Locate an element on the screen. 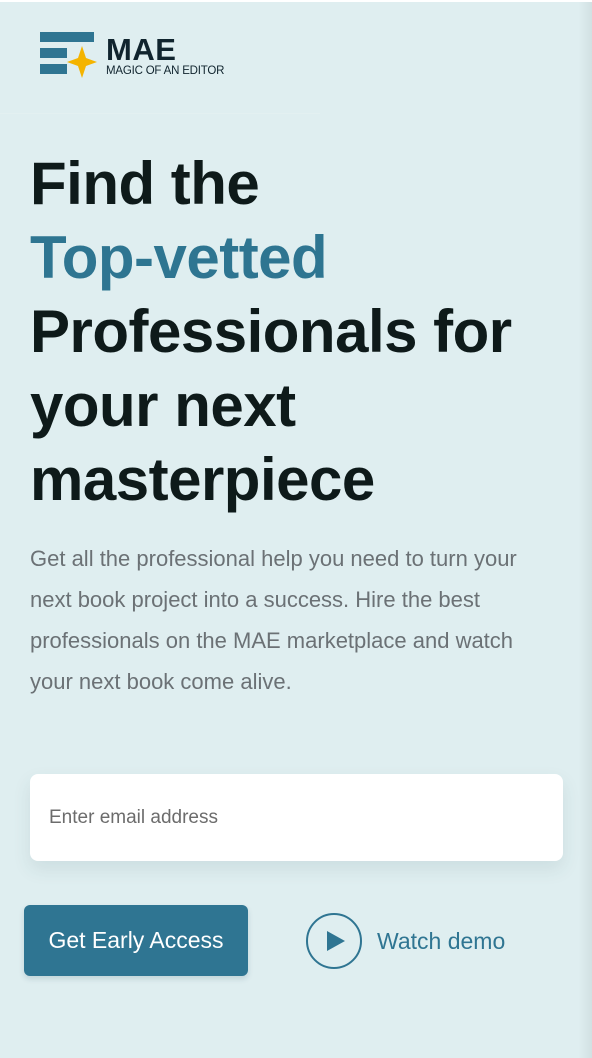  play-button is located at coordinates (334, 941).